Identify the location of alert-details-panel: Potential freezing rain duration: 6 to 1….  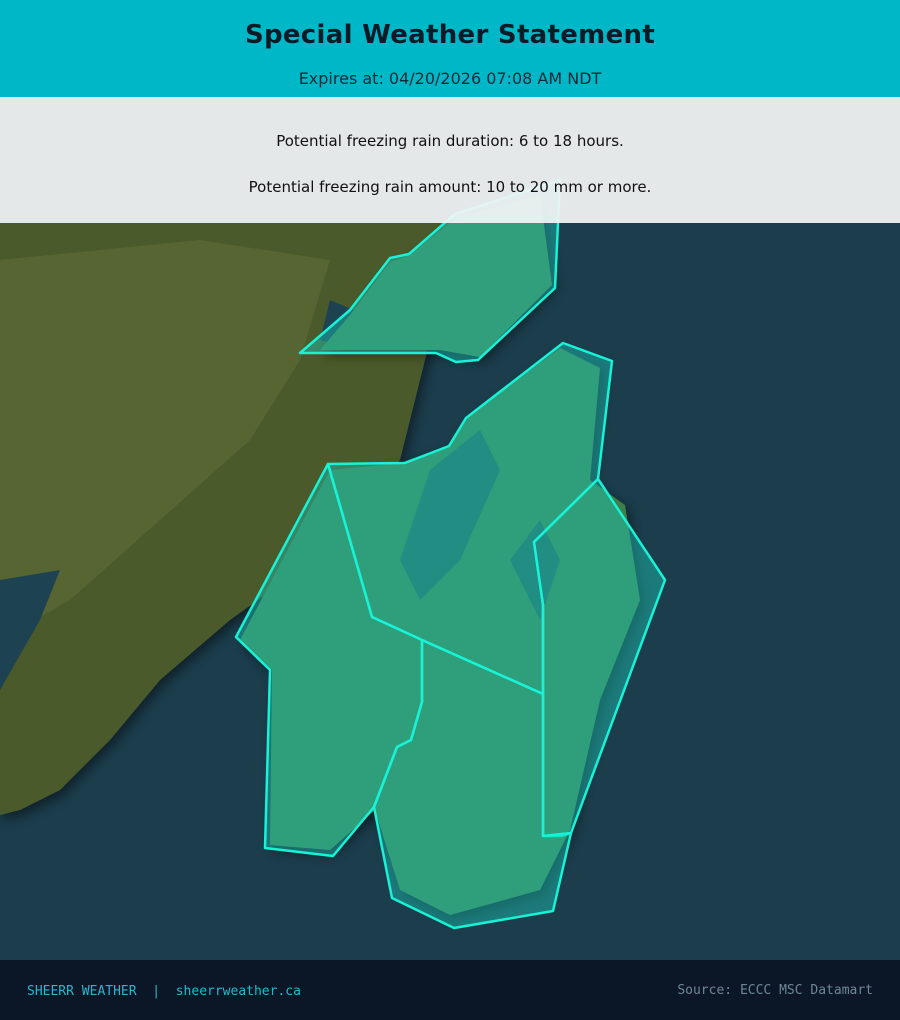
(450, 160).